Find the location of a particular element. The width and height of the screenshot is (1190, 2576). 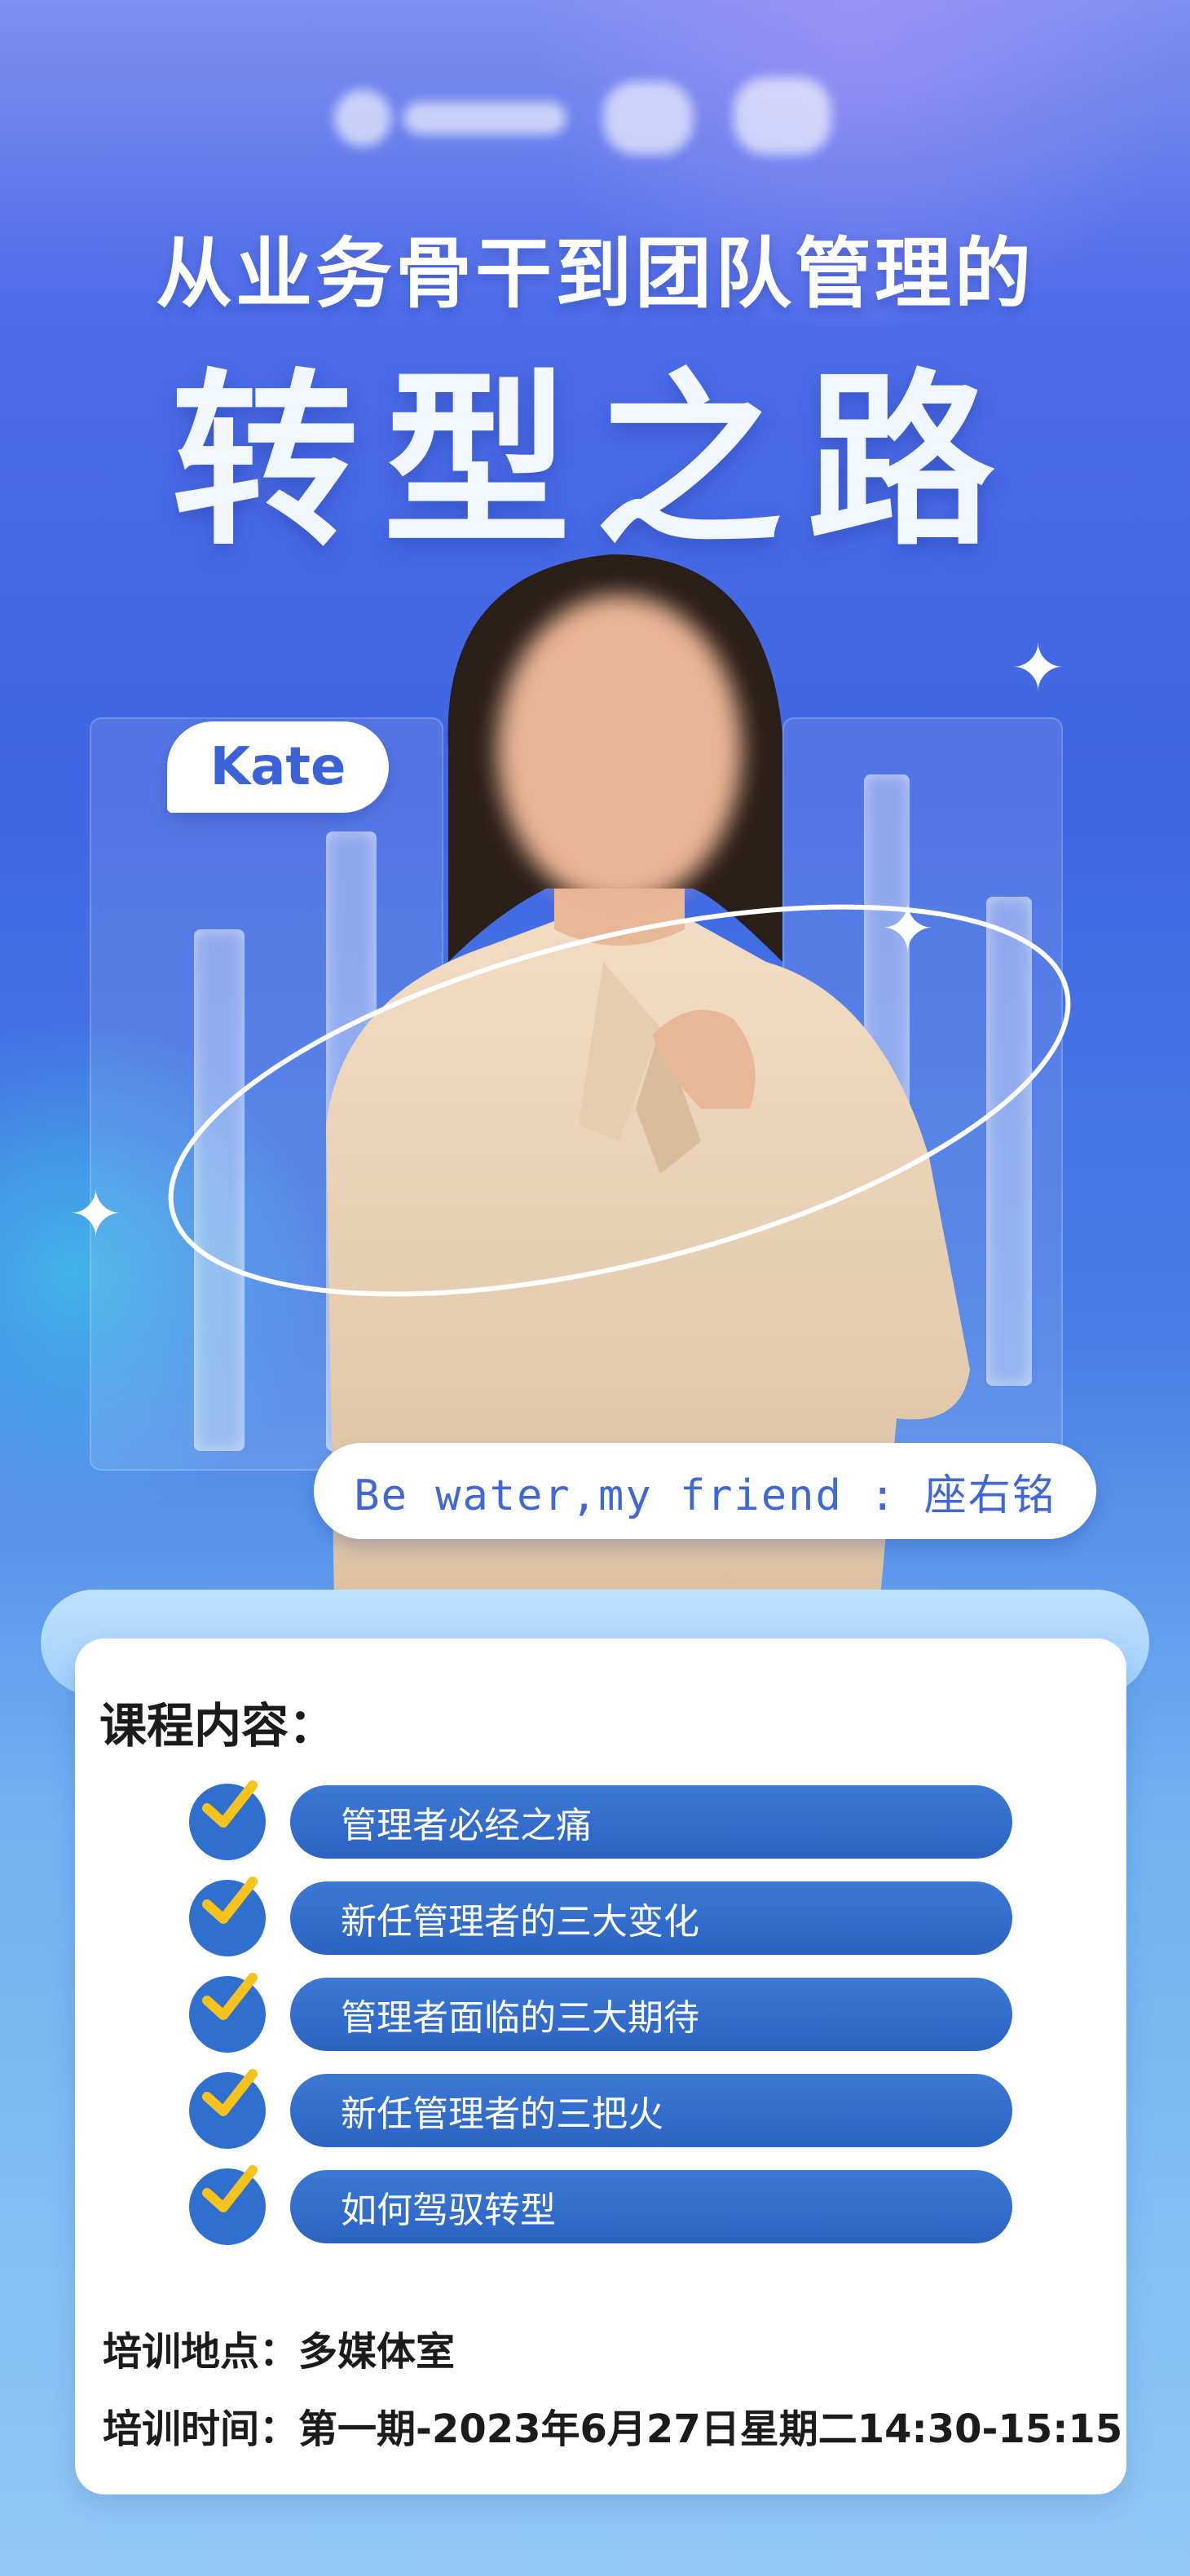

course-item: 新任管理者的三把火 is located at coordinates (601, 2109).